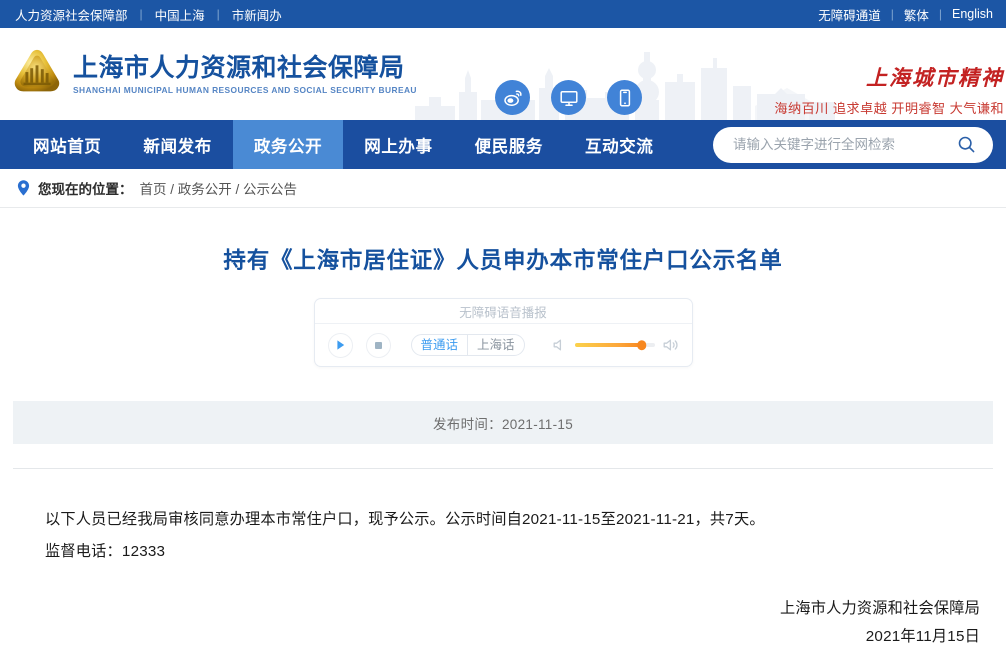  Describe the element at coordinates (503, 260) in the screenshot. I see `page-title: 持有《上海市居住证》人员申办本市常住户口公示名单` at that location.